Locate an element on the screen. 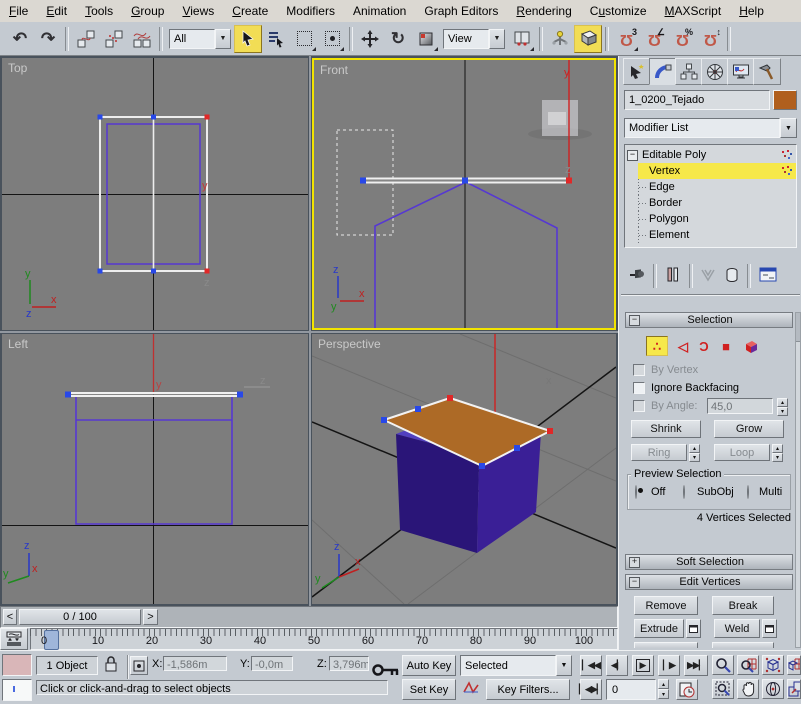  tab-utilities is located at coordinates (767, 71).